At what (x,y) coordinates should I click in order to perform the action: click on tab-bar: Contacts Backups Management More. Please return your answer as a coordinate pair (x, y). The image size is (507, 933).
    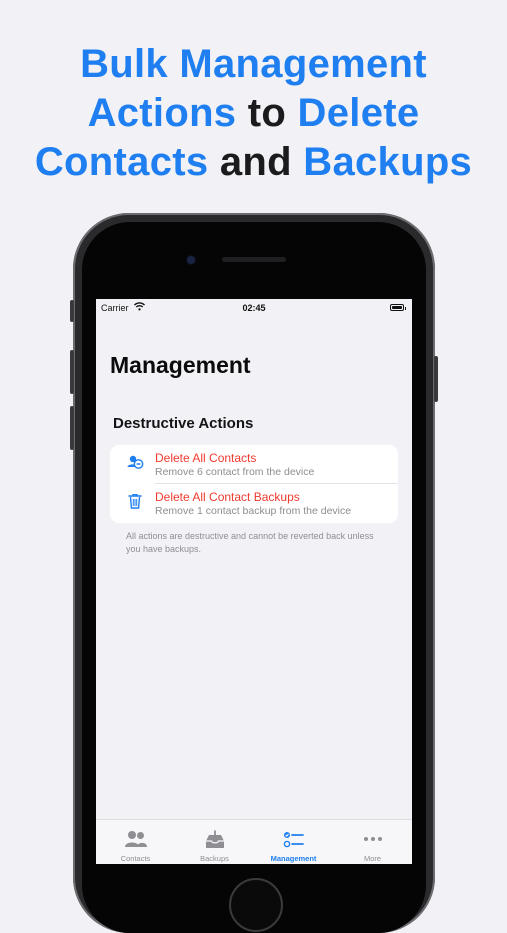
    Looking at the image, I should click on (254, 841).